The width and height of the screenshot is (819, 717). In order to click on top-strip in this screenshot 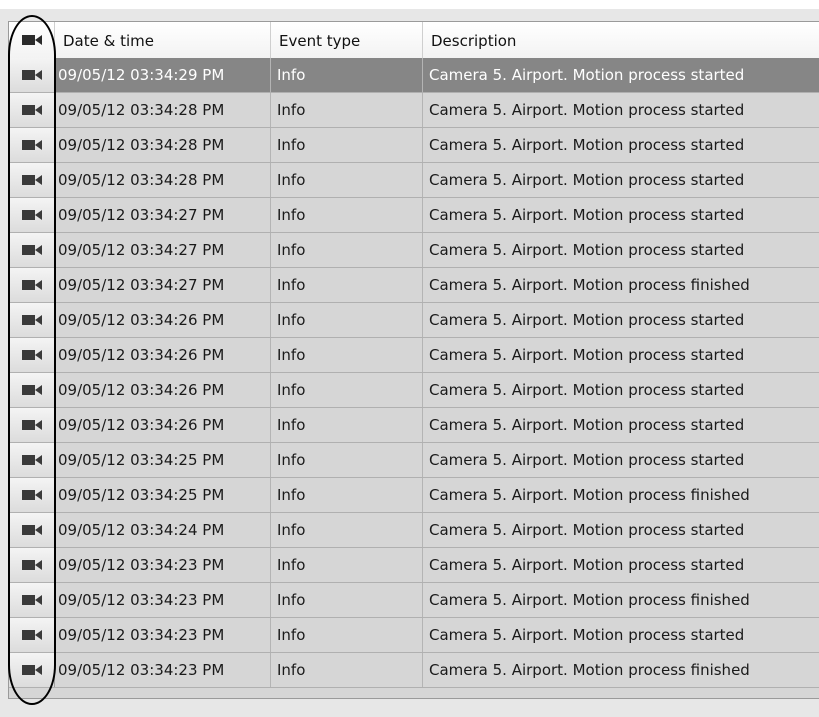, I will do `click(409, 4)`.